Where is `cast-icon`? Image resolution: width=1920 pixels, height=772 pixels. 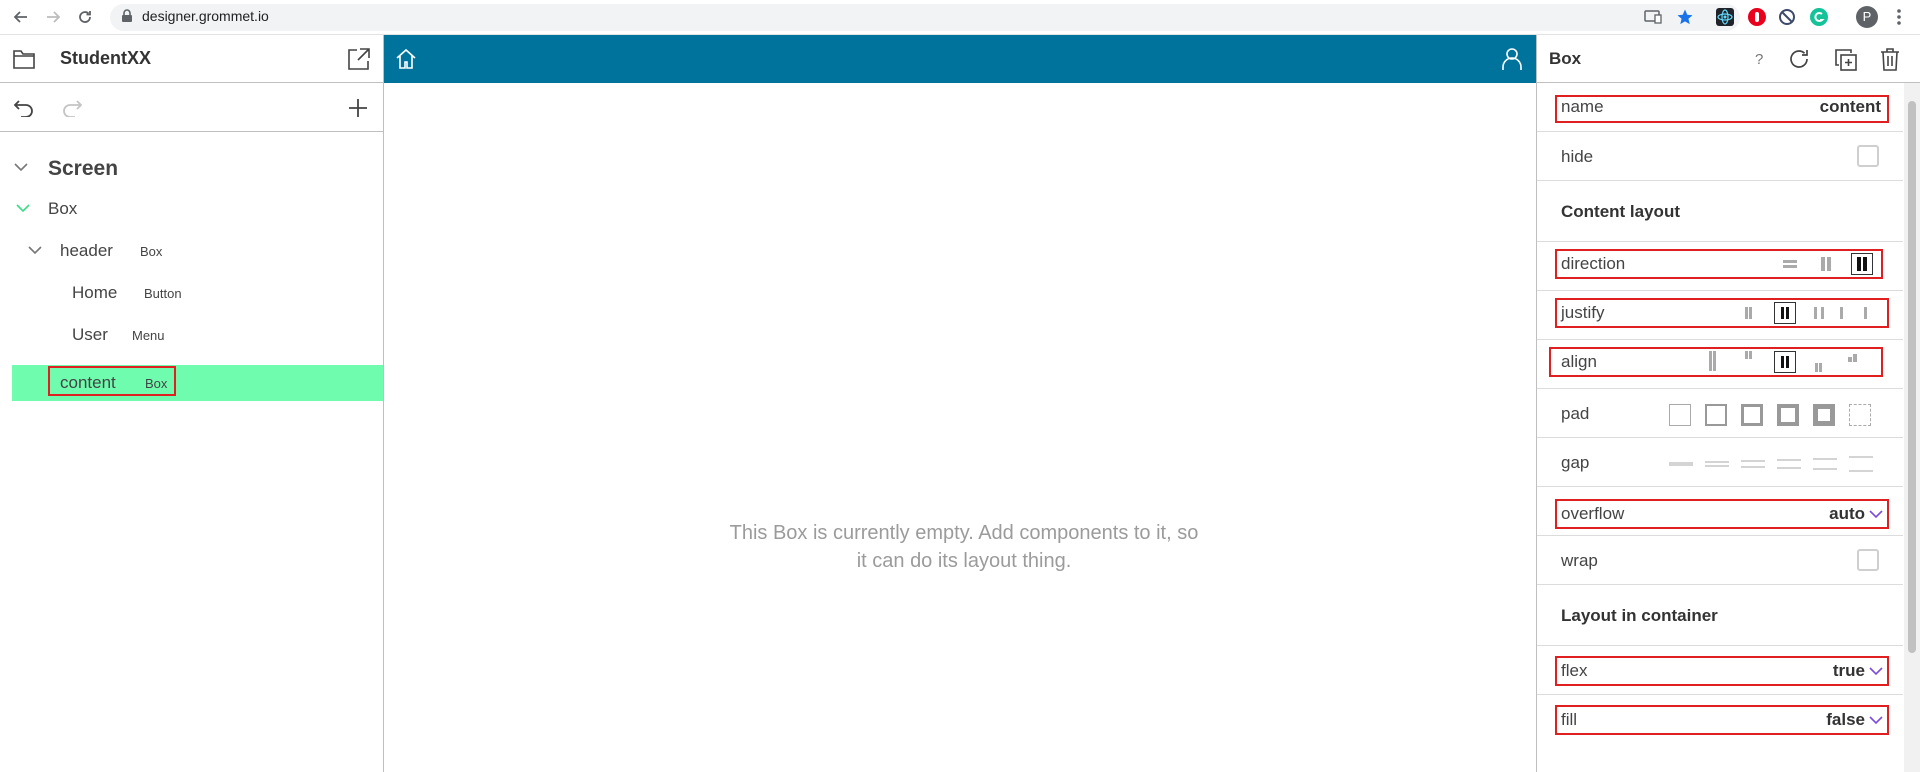 cast-icon is located at coordinates (1653, 17).